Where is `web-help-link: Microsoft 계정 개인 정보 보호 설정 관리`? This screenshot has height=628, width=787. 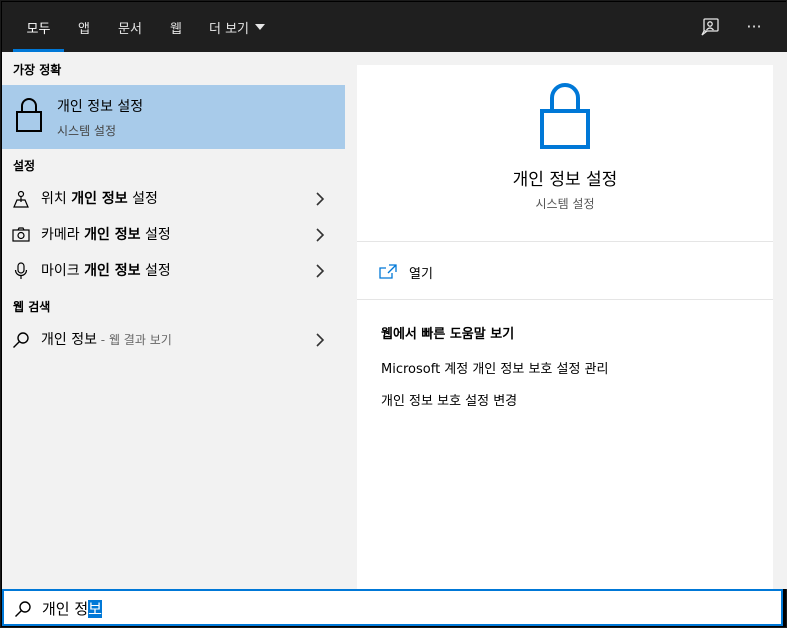 web-help-link: Microsoft 계정 개인 정보 보호 설정 관리 is located at coordinates (494, 367).